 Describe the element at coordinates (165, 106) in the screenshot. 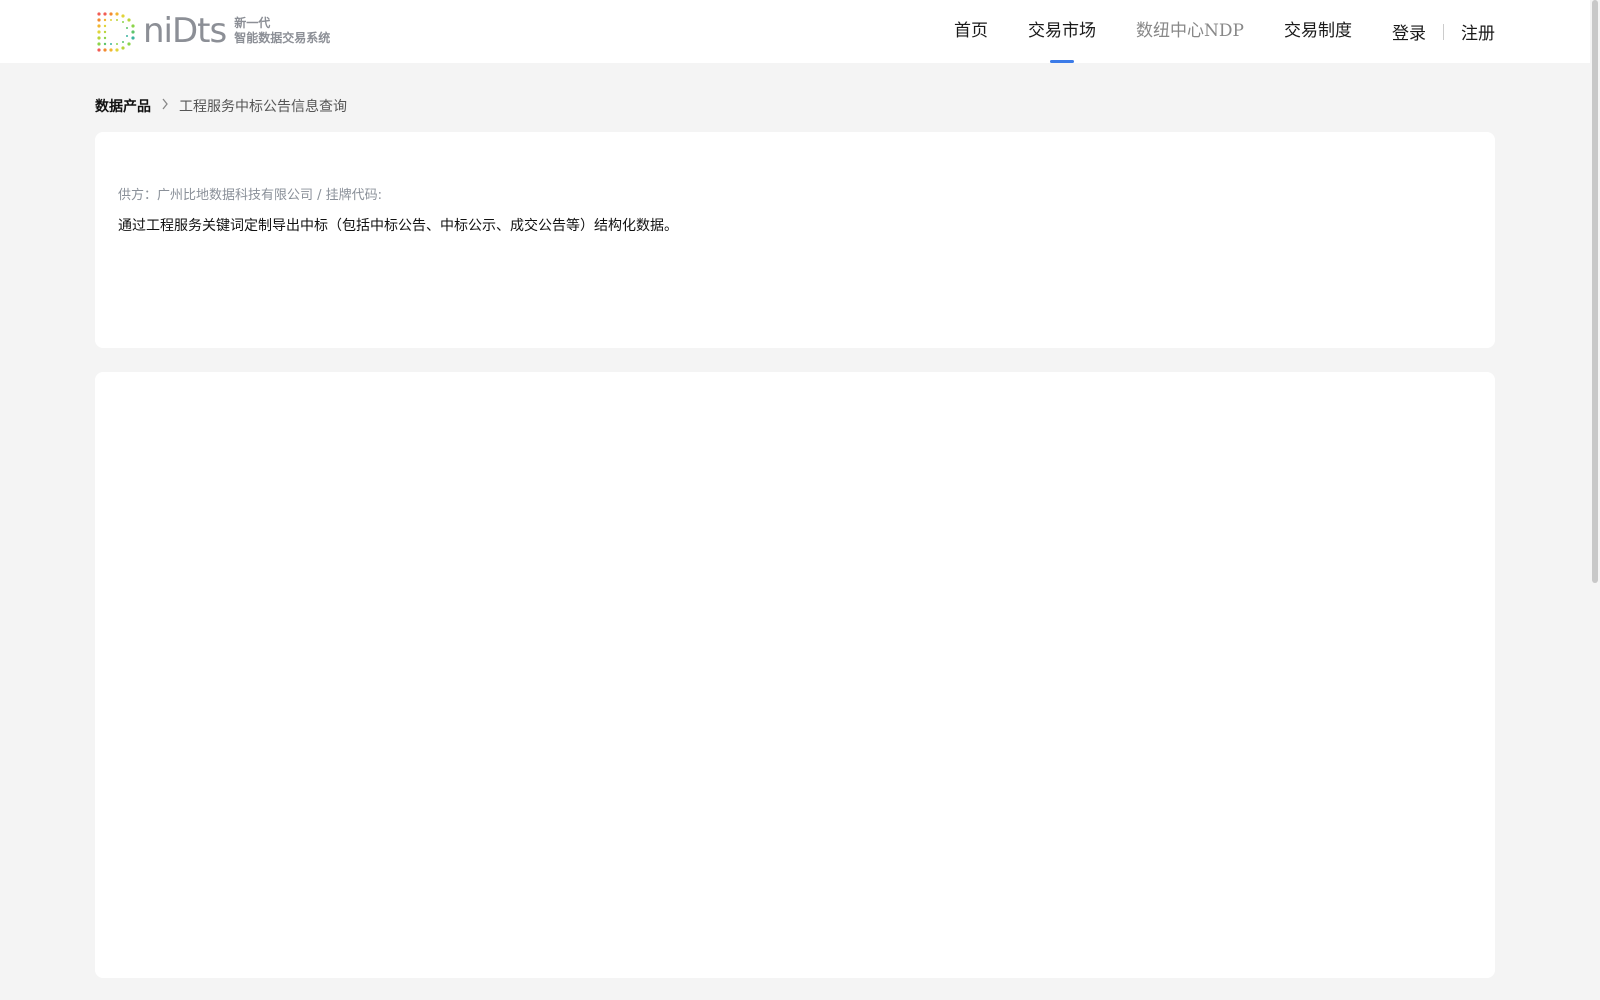

I see `chevron-right-icon` at that location.